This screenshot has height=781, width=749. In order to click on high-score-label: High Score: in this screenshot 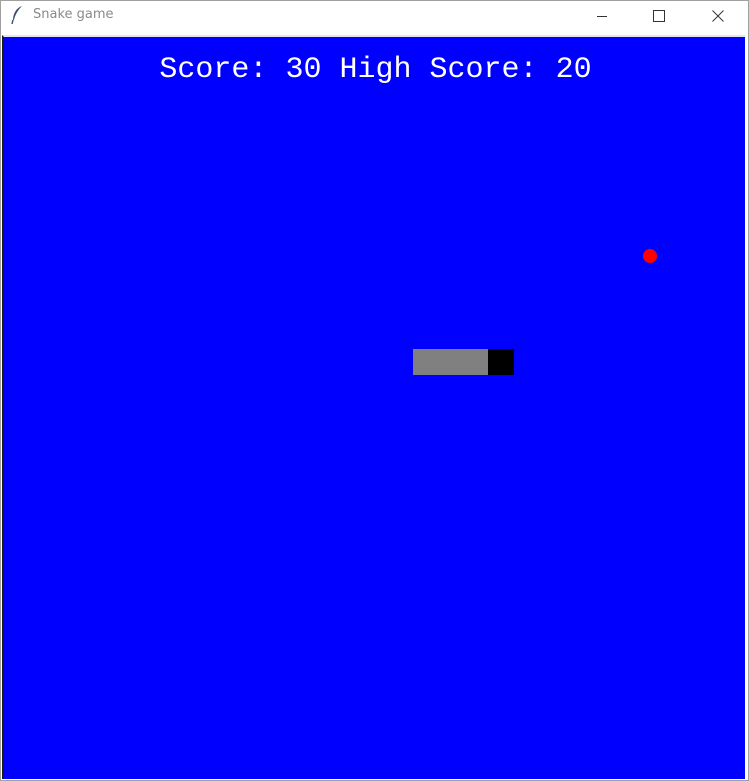, I will do `click(438, 70)`.